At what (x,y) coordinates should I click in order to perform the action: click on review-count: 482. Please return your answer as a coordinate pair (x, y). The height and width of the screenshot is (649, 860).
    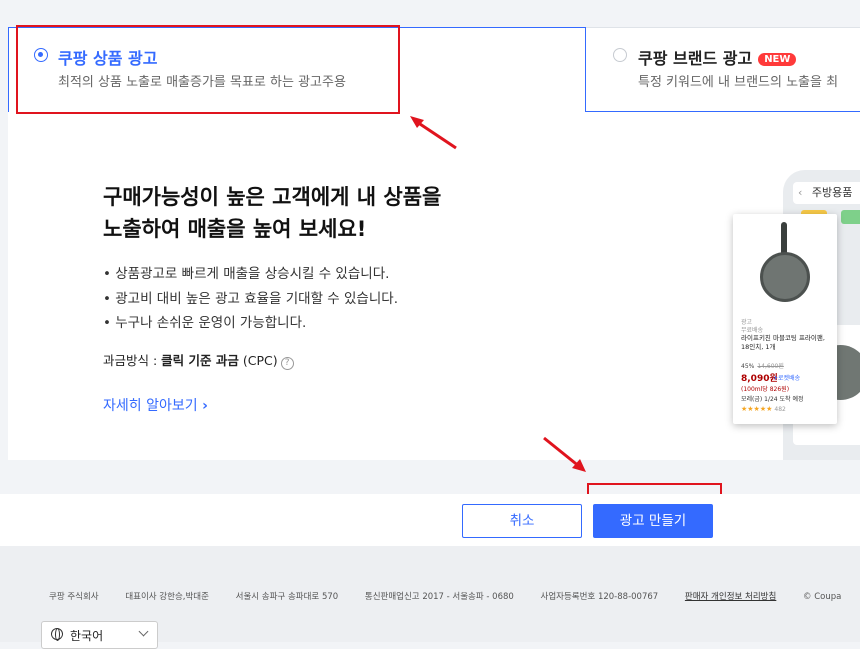
    Looking at the image, I should click on (780, 409).